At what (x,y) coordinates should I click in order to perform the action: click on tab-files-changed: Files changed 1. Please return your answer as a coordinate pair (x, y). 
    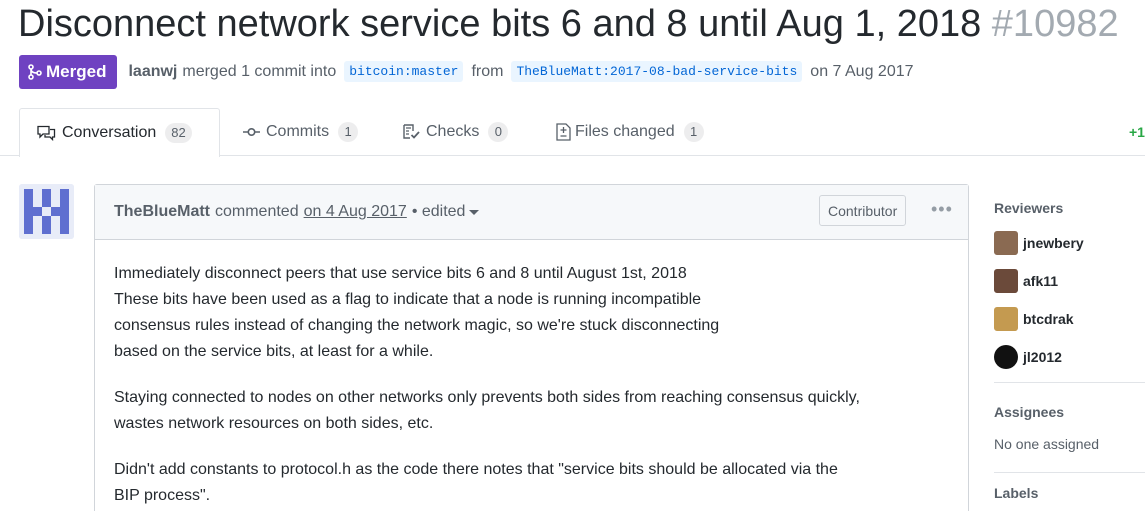
    Looking at the image, I should click on (630, 132).